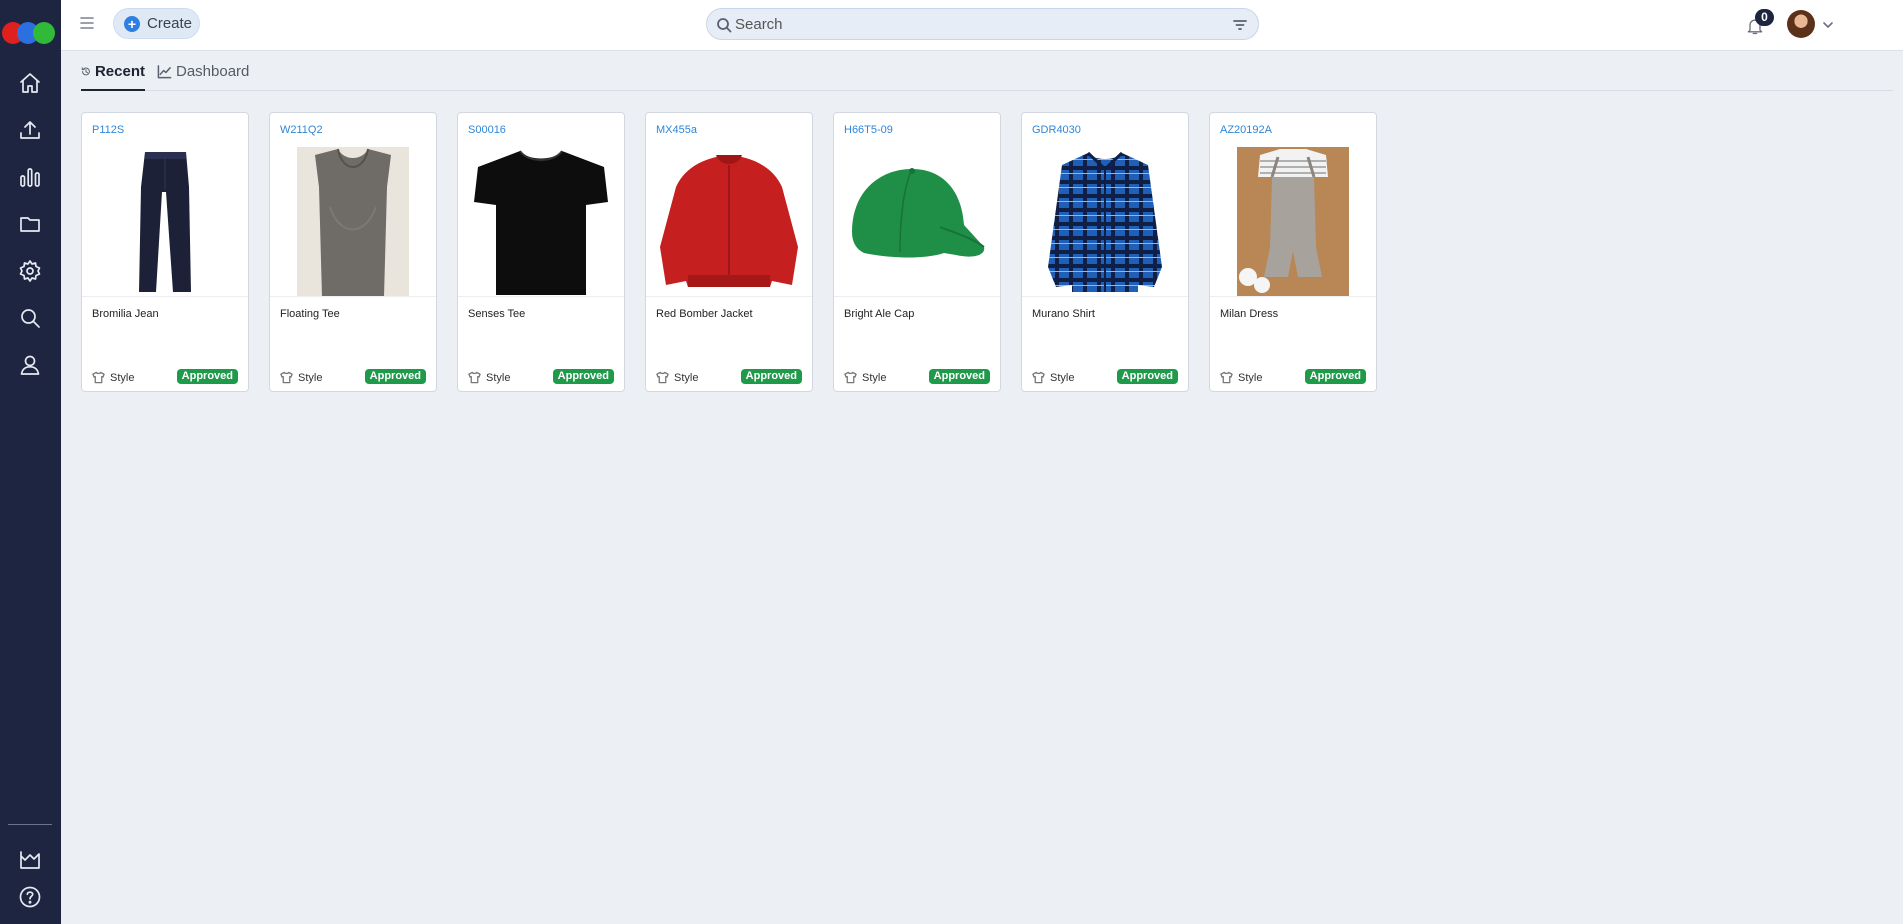  Describe the element at coordinates (1246, 130) in the screenshot. I see `item-code-link: AZ20192A` at that location.